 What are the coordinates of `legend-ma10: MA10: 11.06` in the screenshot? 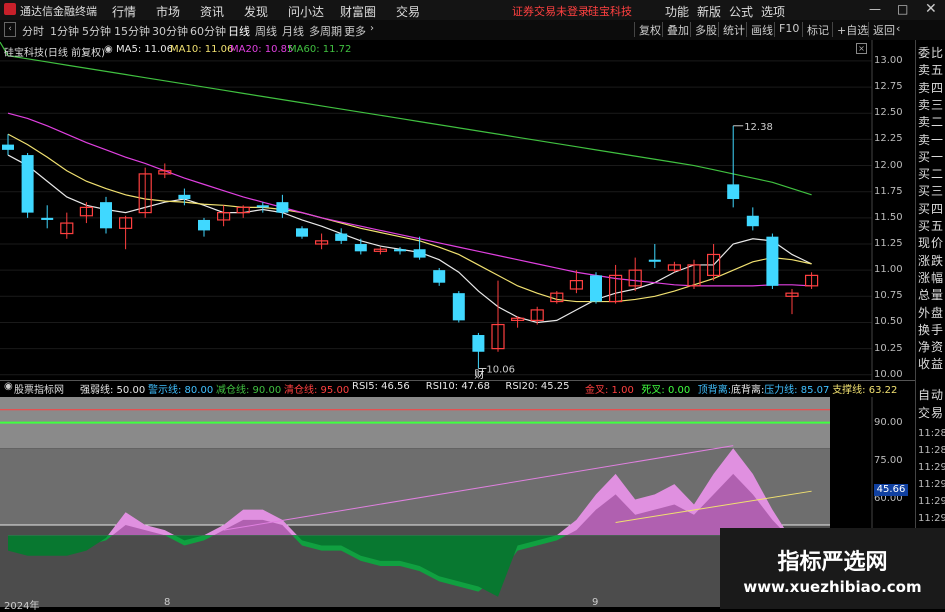 It's located at (202, 49).